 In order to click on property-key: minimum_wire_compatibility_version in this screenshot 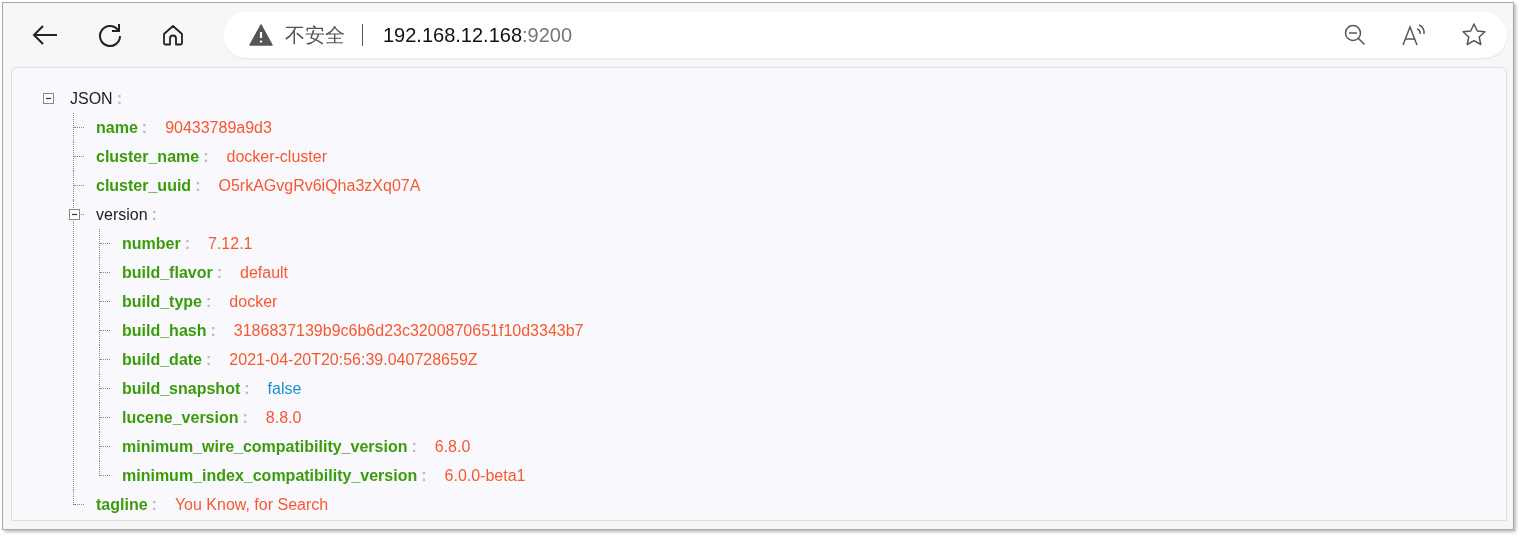, I will do `click(265, 446)`.